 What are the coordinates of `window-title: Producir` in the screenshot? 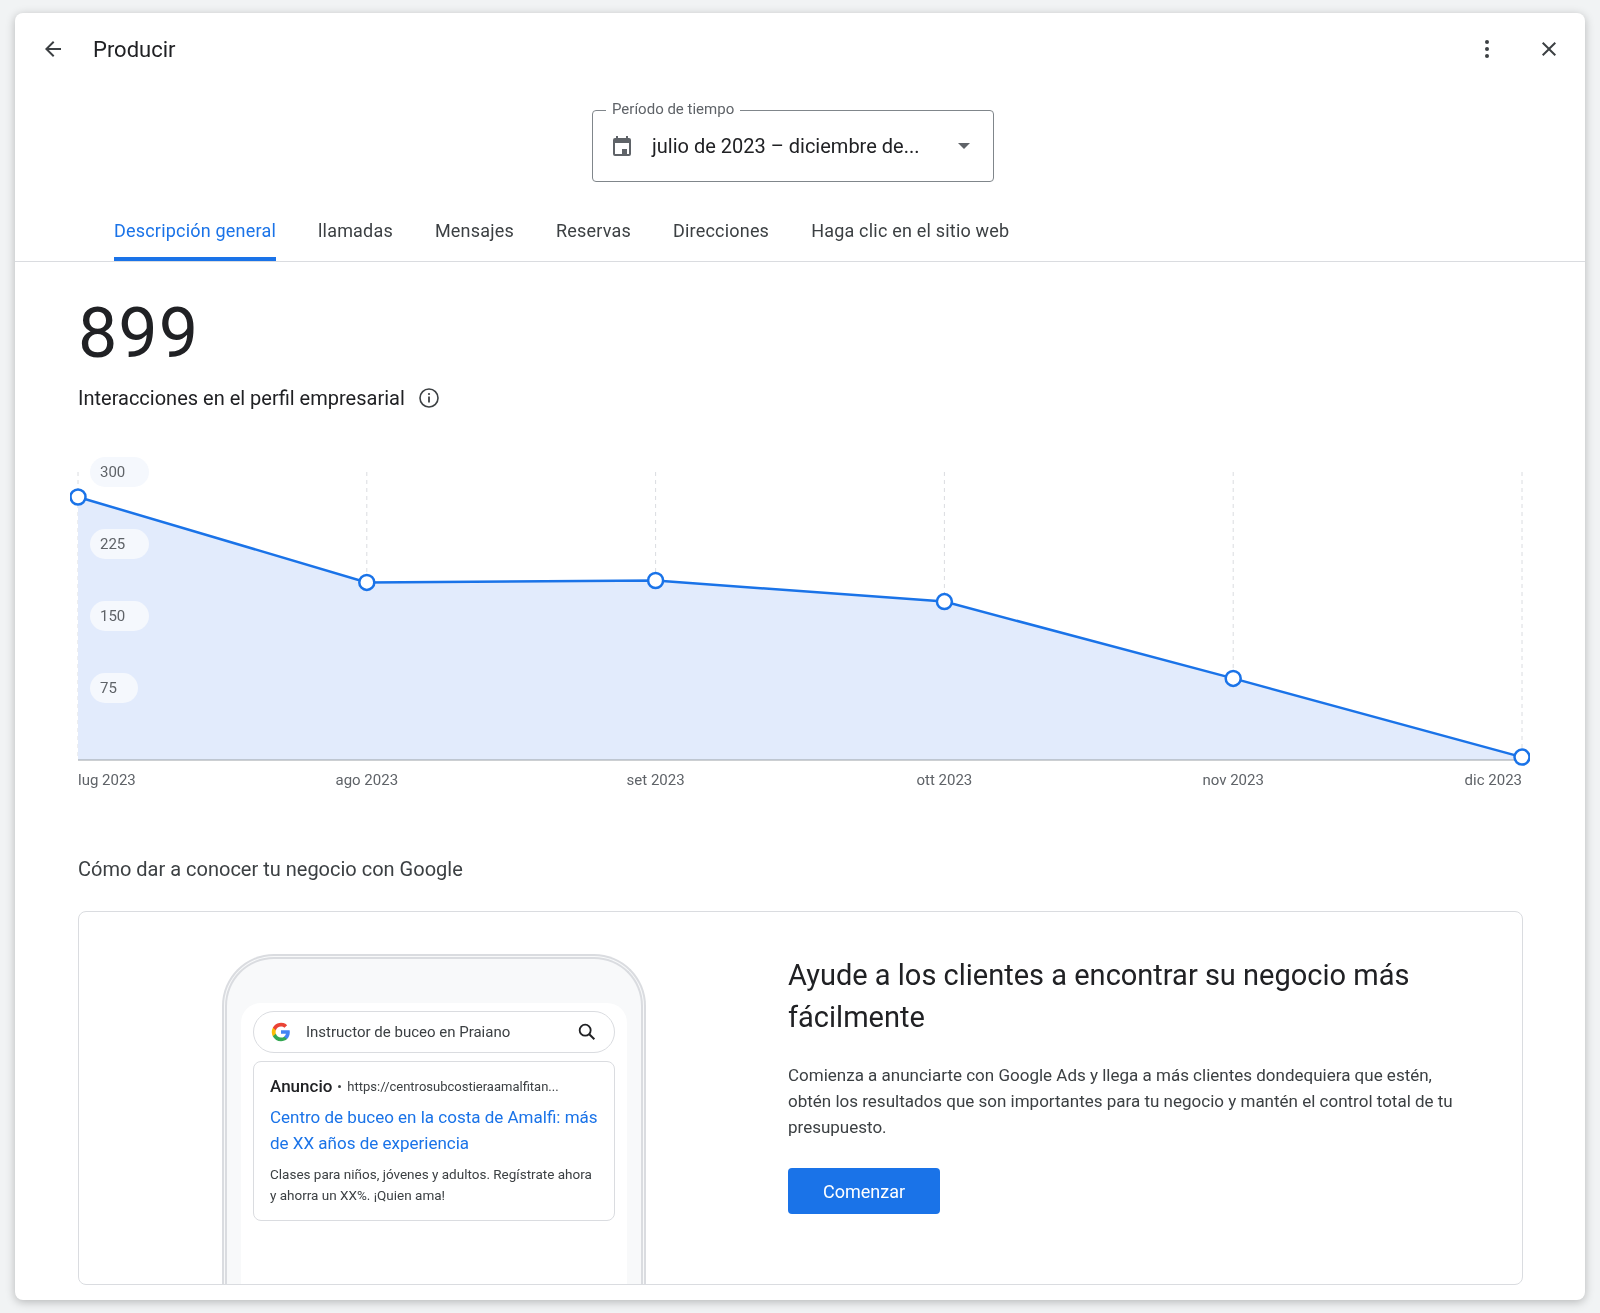 It's located at (134, 49).